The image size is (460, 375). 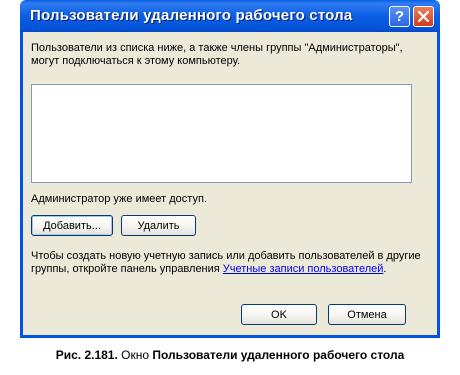 I want to click on title-bar: Пользователи удаленного рабочего стола ?, so click(x=230, y=16).